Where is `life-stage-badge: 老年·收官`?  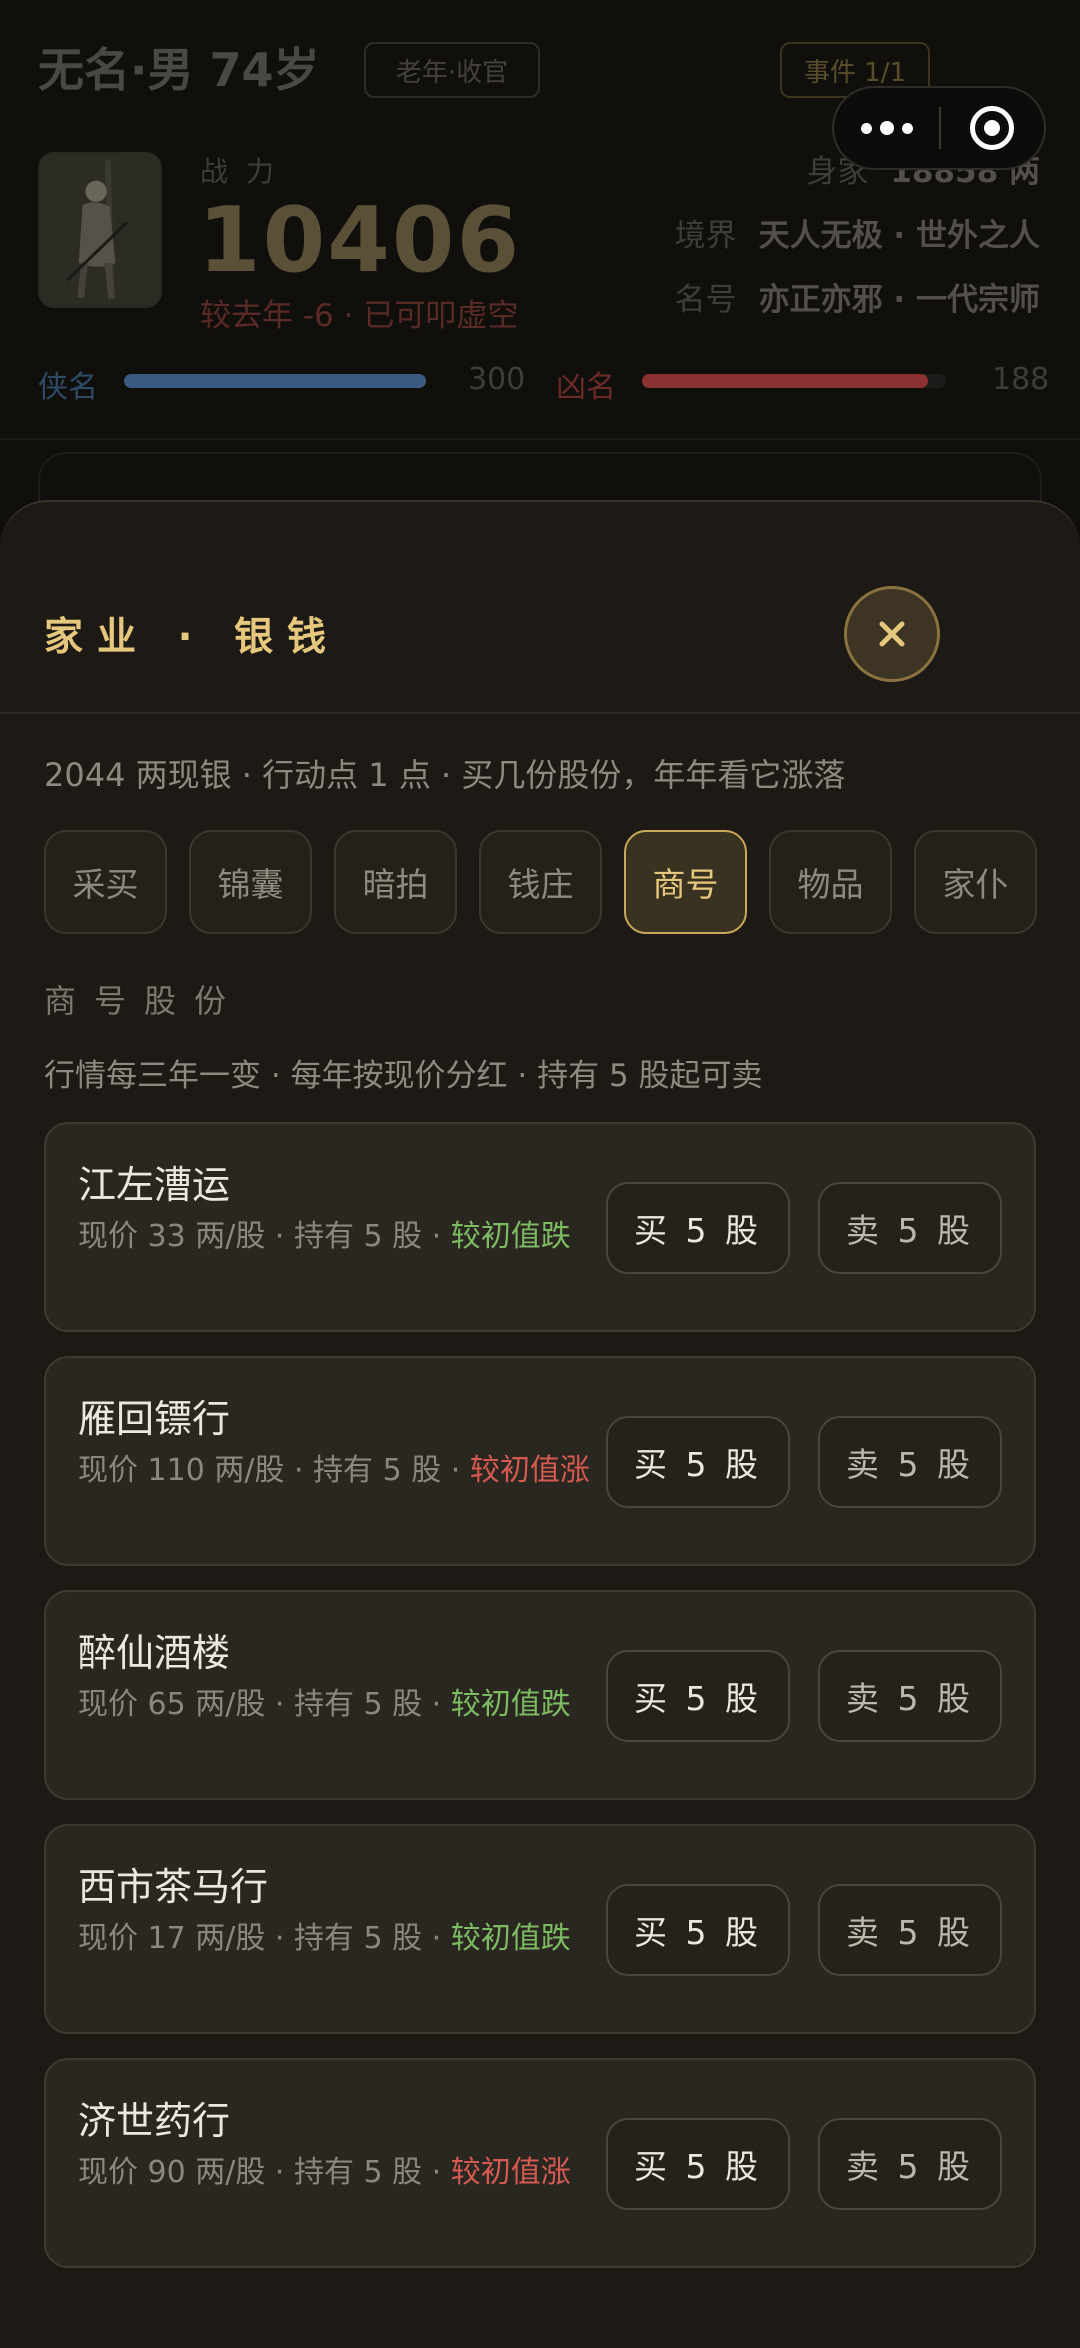
life-stage-badge: 老年·收官 is located at coordinates (452, 70).